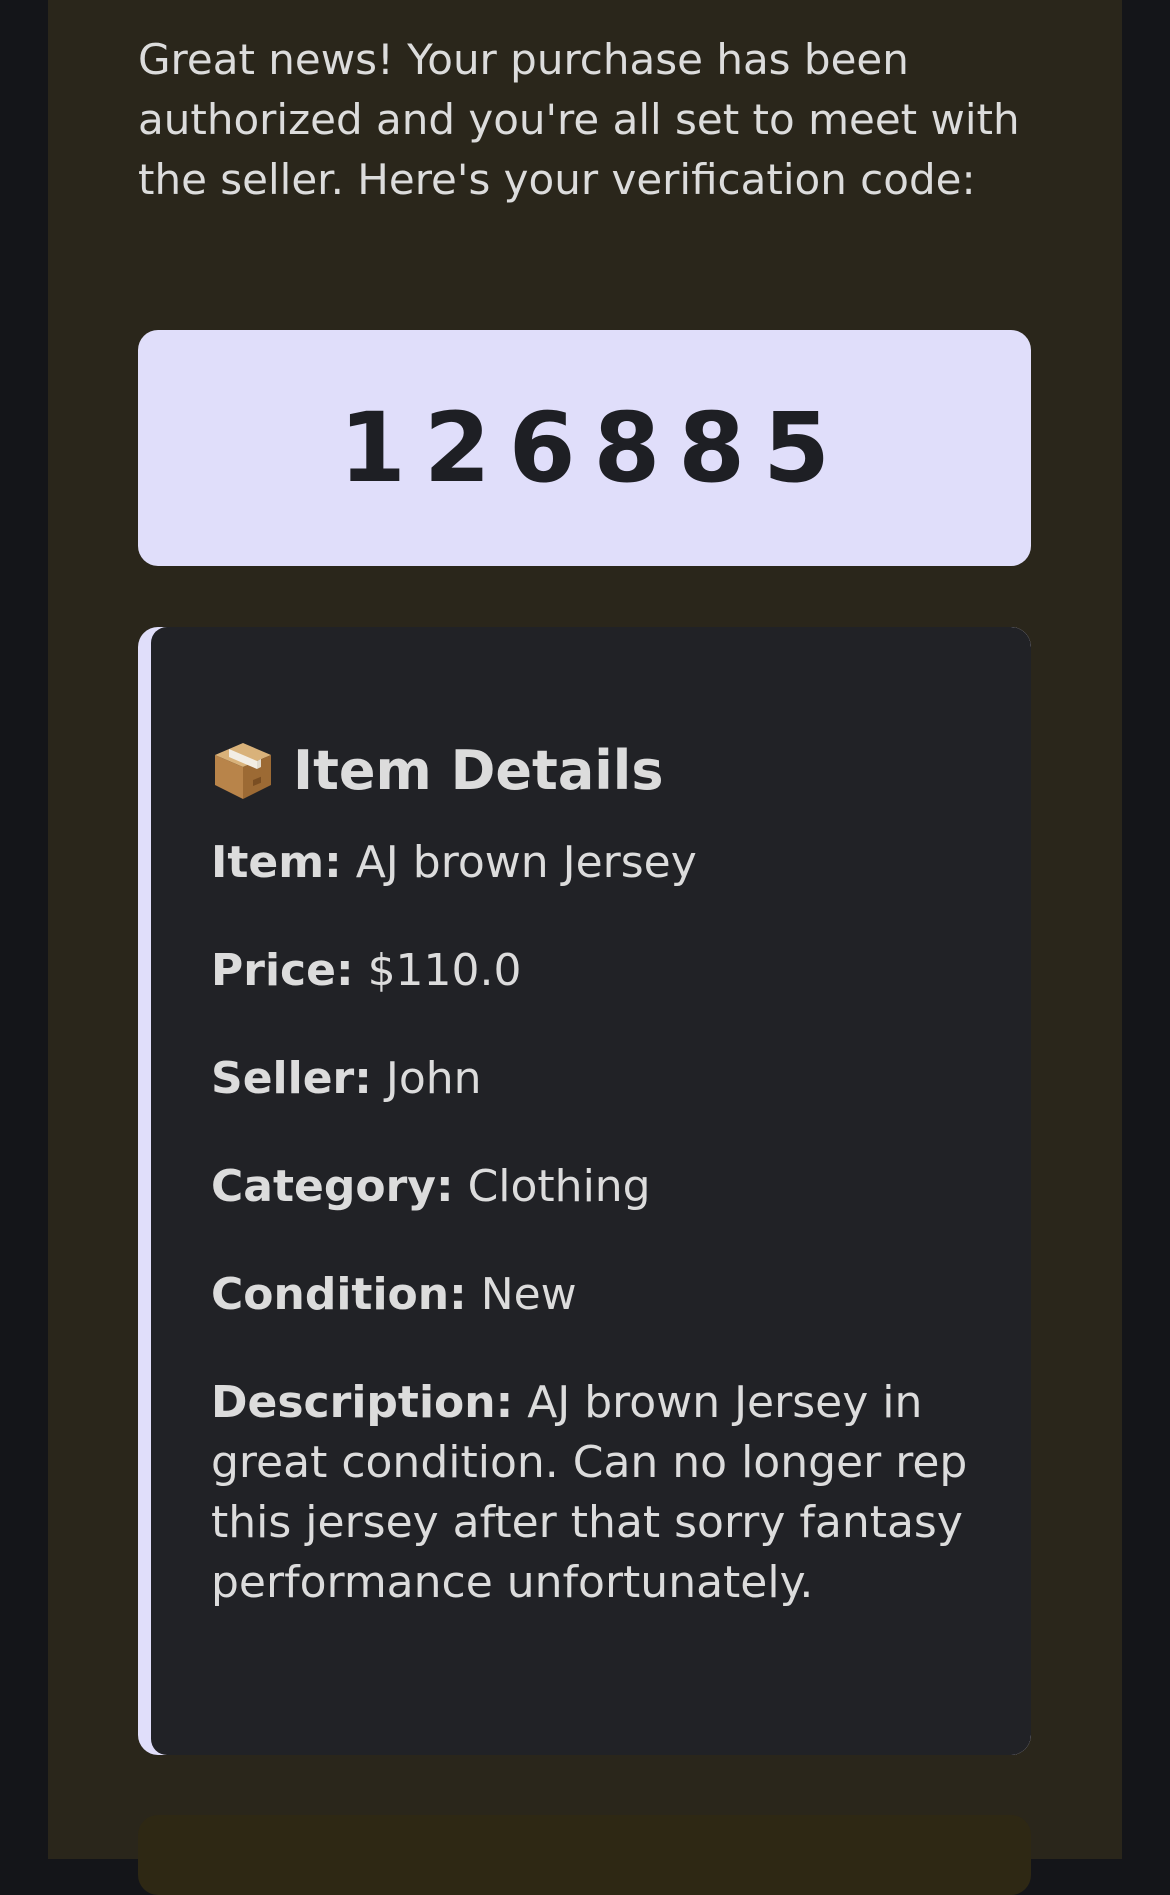  What do you see at coordinates (332, 1186) in the screenshot?
I see `detail-label: Category:` at bounding box center [332, 1186].